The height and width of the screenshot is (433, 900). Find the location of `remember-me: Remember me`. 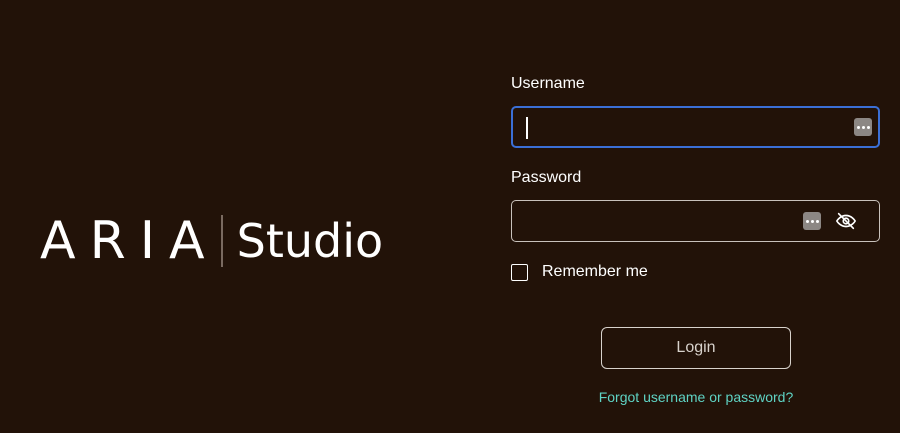

remember-me: Remember me is located at coordinates (579, 272).